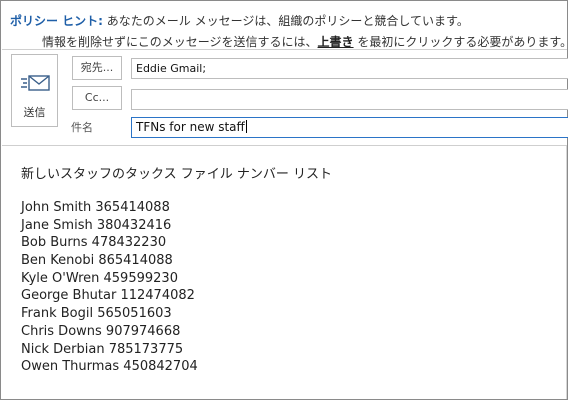  I want to click on list-item: Nick Derbian 785173775, so click(102, 349).